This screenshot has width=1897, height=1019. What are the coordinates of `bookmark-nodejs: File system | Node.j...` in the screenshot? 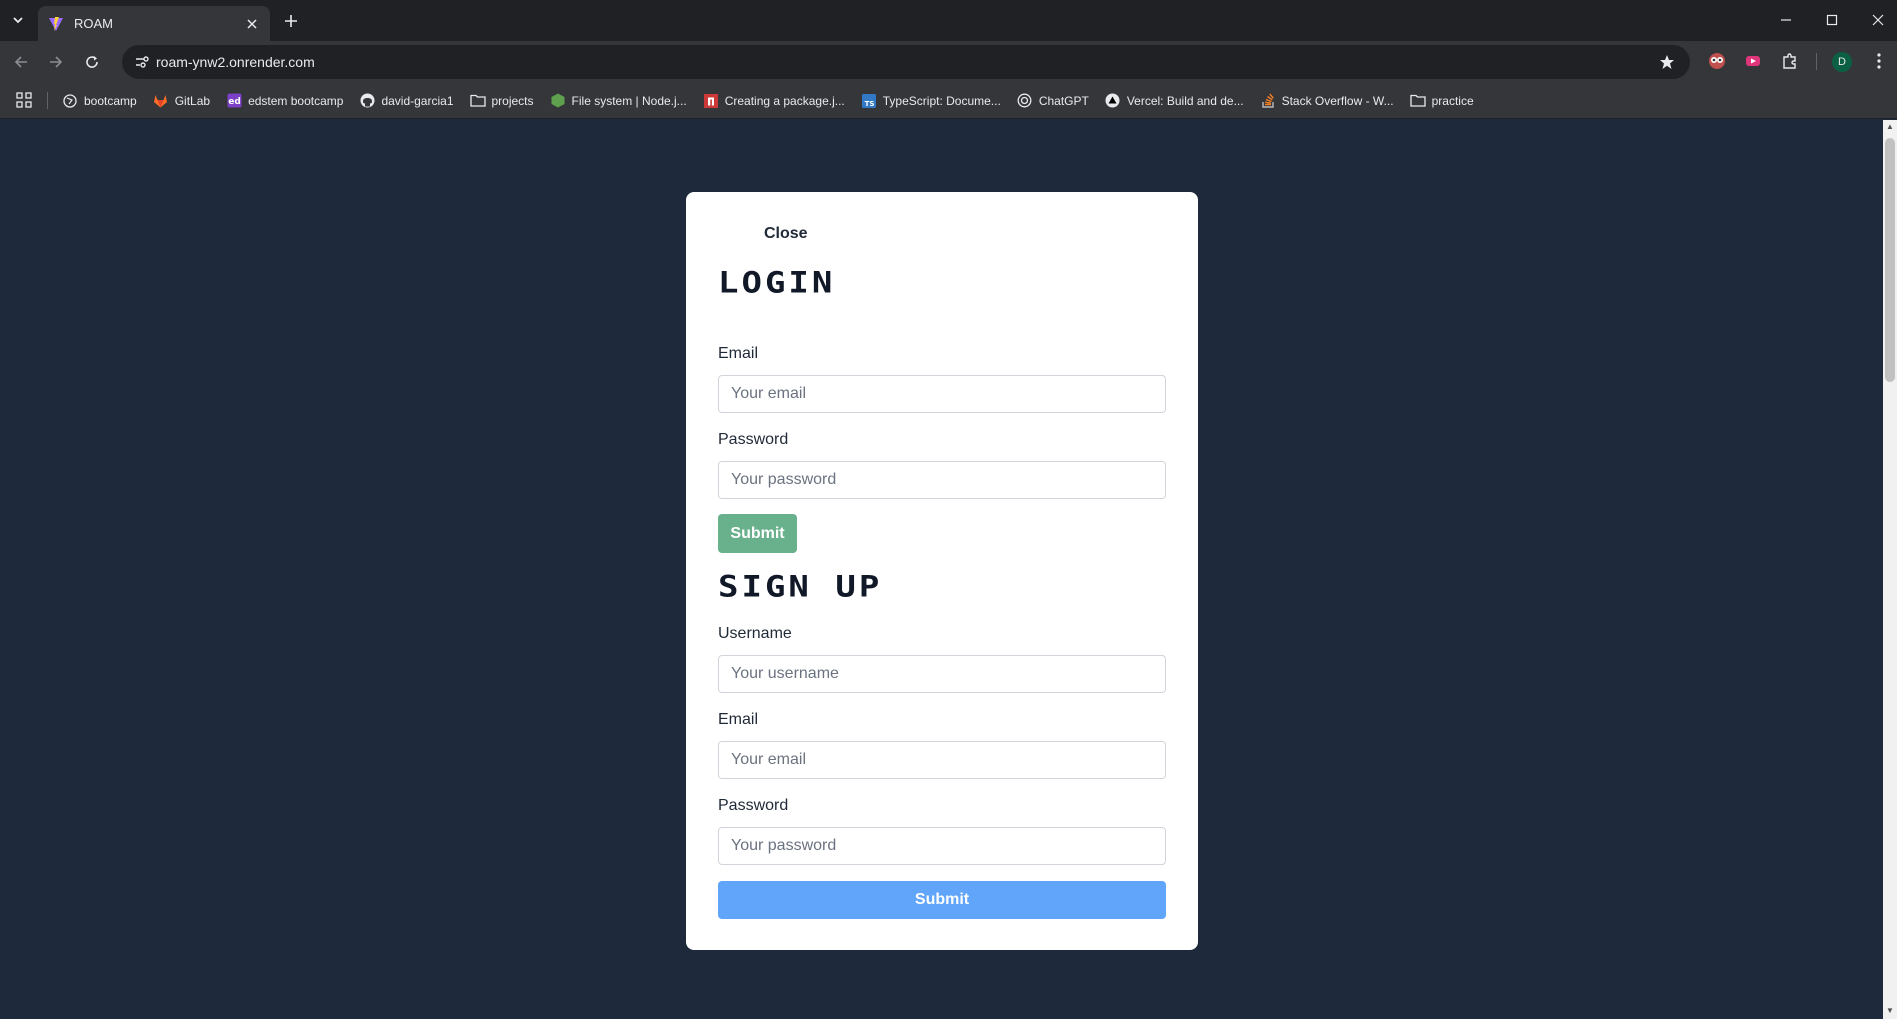 It's located at (618, 101).